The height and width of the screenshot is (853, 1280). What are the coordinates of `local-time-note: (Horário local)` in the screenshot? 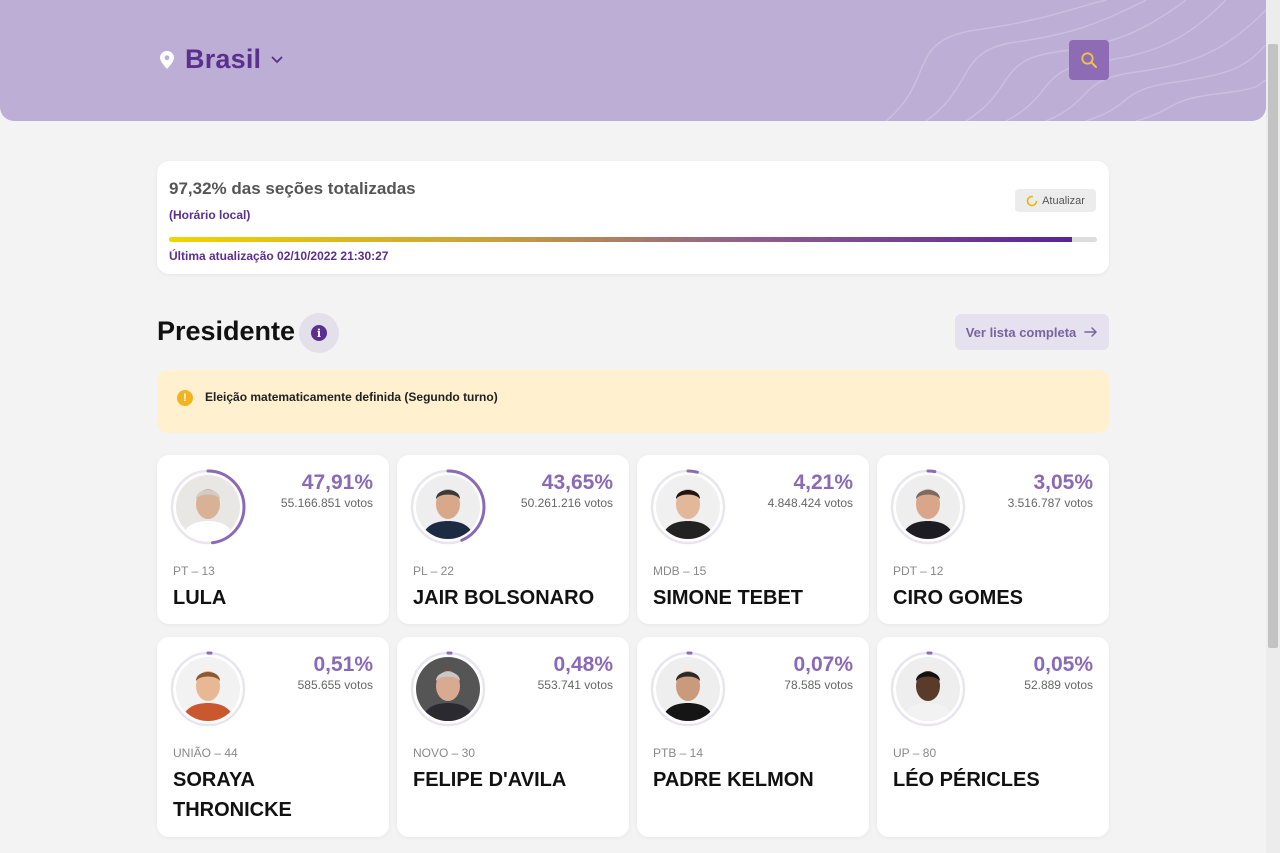 It's located at (210, 215).